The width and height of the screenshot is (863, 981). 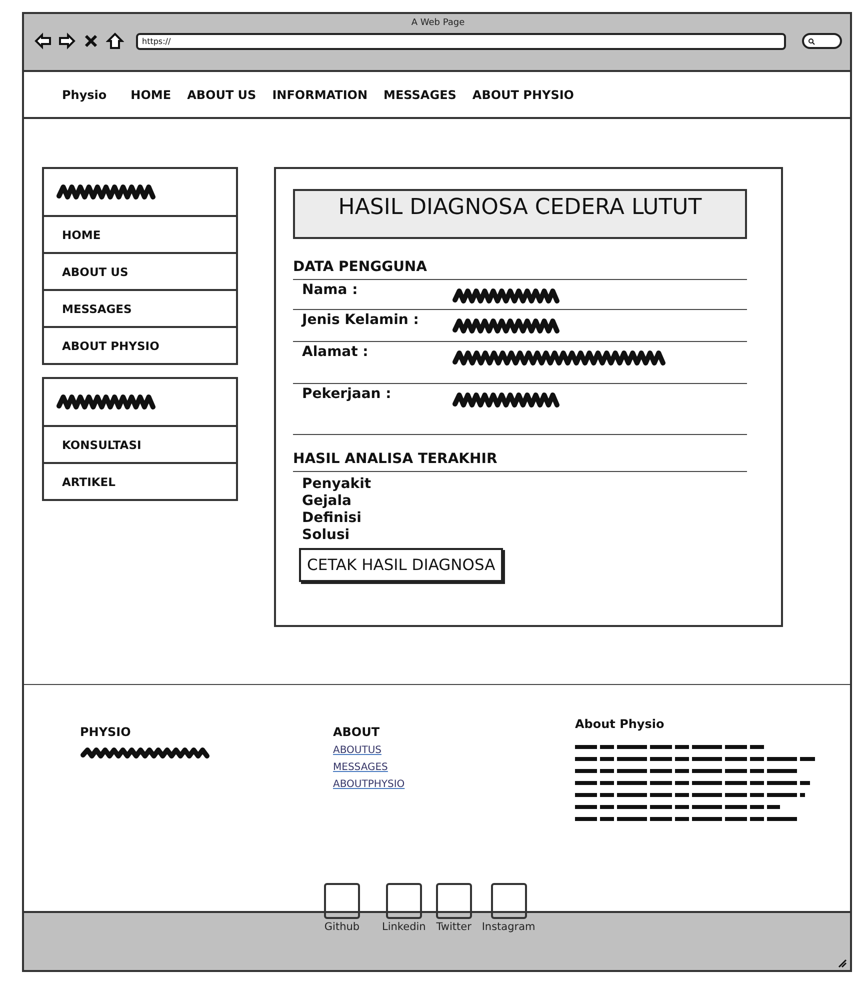 I want to click on forward-icon, so click(x=67, y=41).